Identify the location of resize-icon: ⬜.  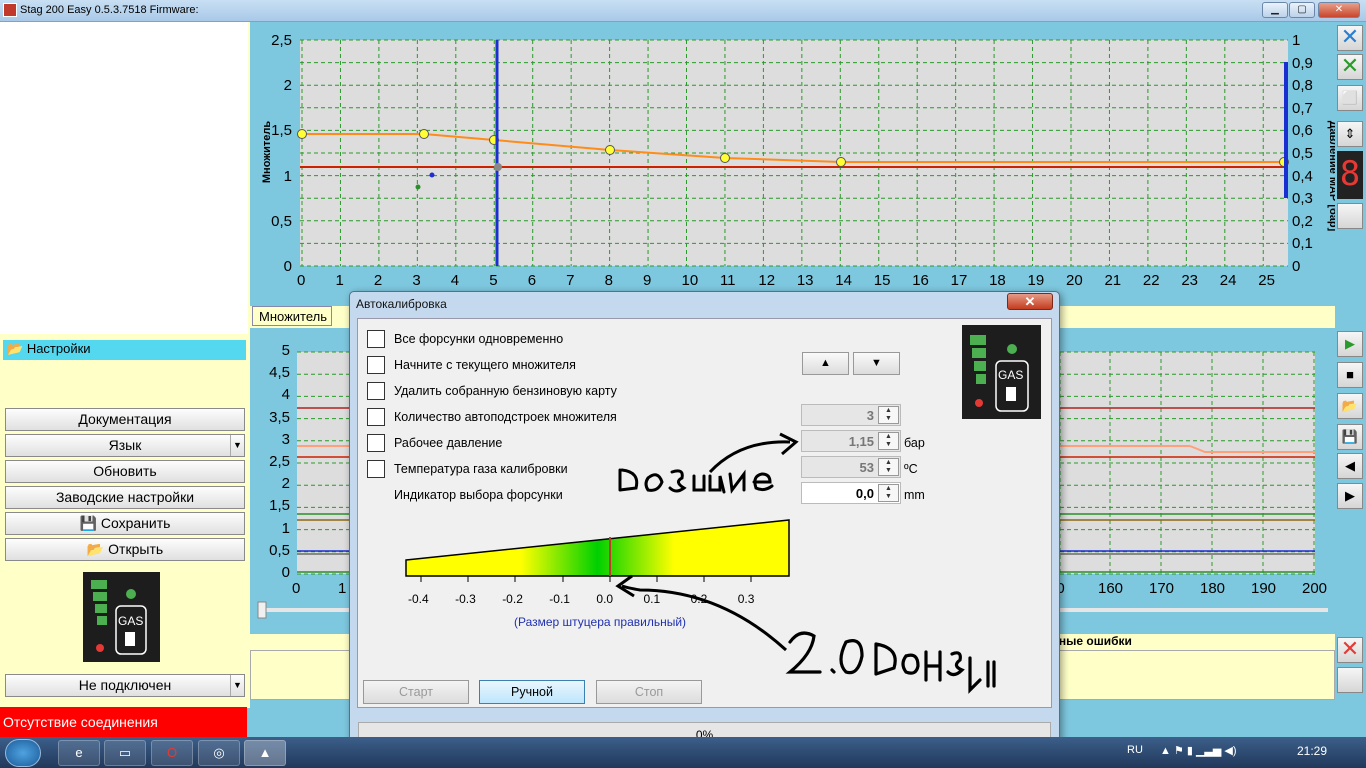
(1350, 98).